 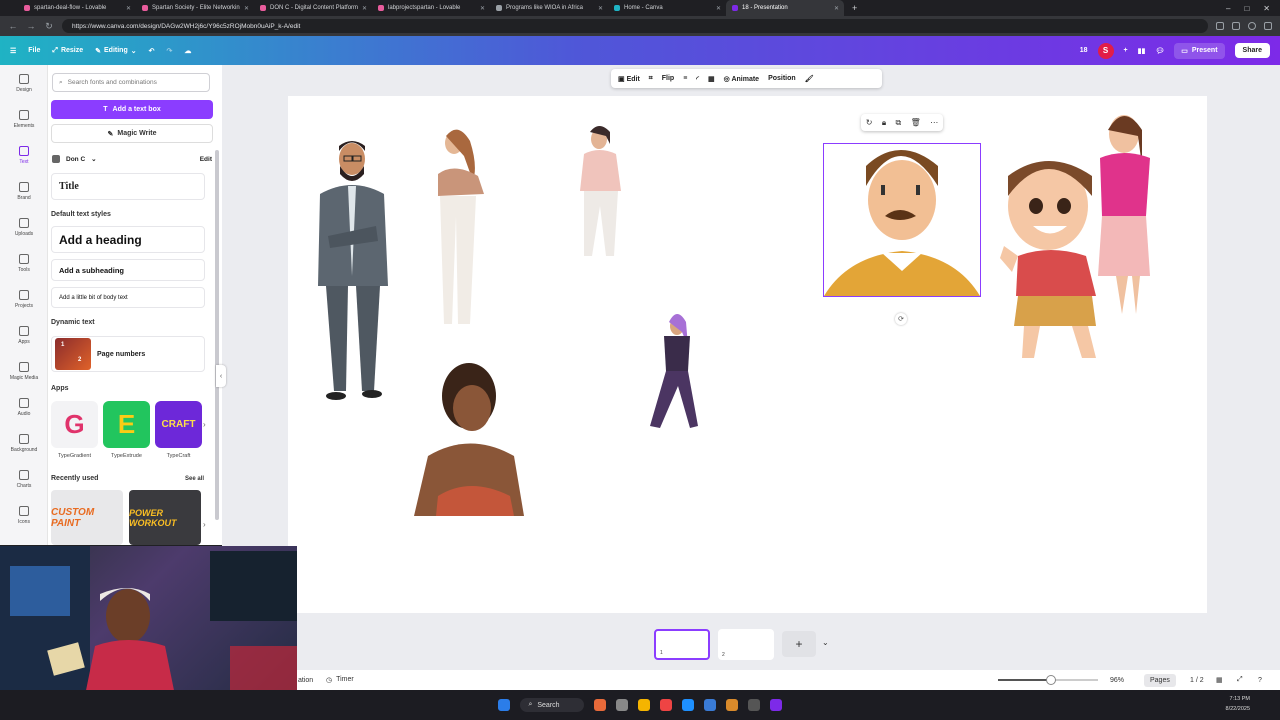 What do you see at coordinates (1268, 26) in the screenshot?
I see `menu-icon` at bounding box center [1268, 26].